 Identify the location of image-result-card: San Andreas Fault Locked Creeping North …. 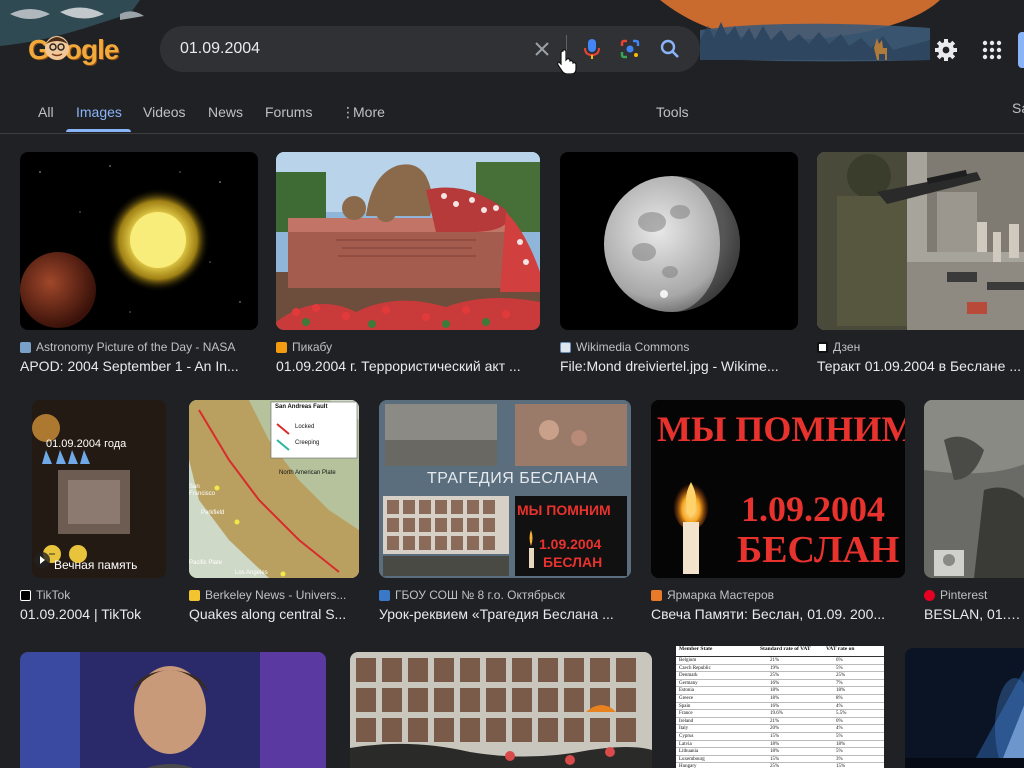
(274, 513).